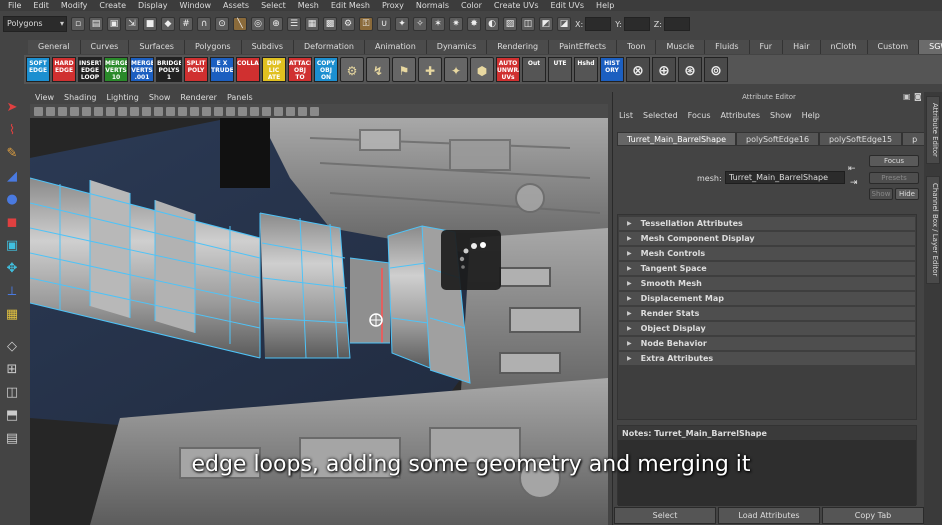  I want to click on save-scene-icon: ▣, so click(114, 24).